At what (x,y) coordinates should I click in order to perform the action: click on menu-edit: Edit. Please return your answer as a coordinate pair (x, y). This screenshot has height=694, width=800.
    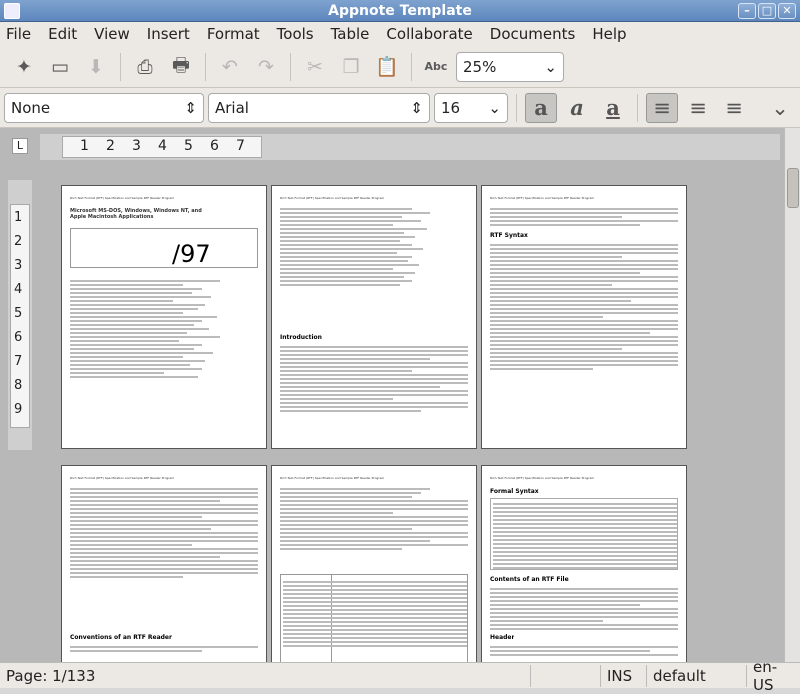
    Looking at the image, I should click on (62, 34).